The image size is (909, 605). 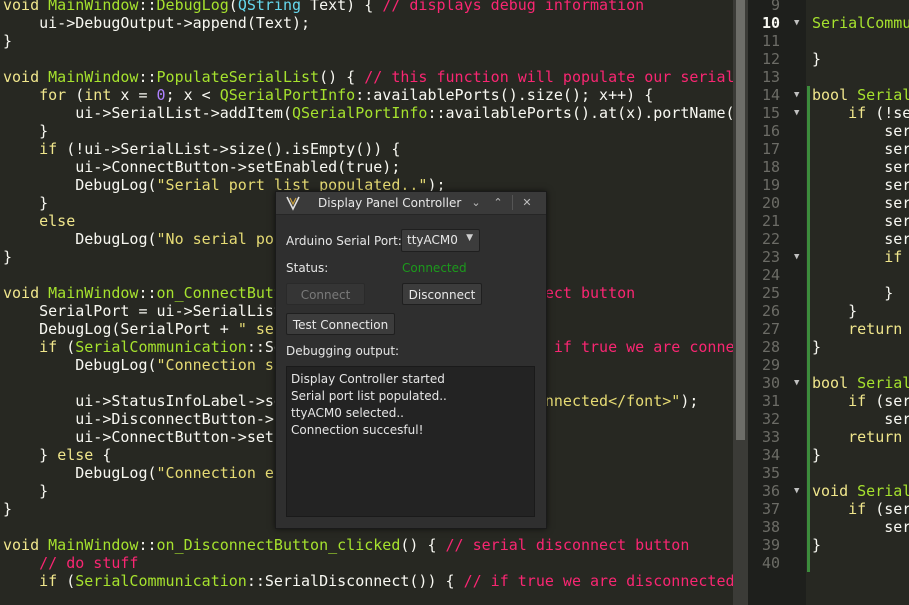 What do you see at coordinates (860, 95) in the screenshot?
I see `code-line: bool SerialCommunication` at bounding box center [860, 95].